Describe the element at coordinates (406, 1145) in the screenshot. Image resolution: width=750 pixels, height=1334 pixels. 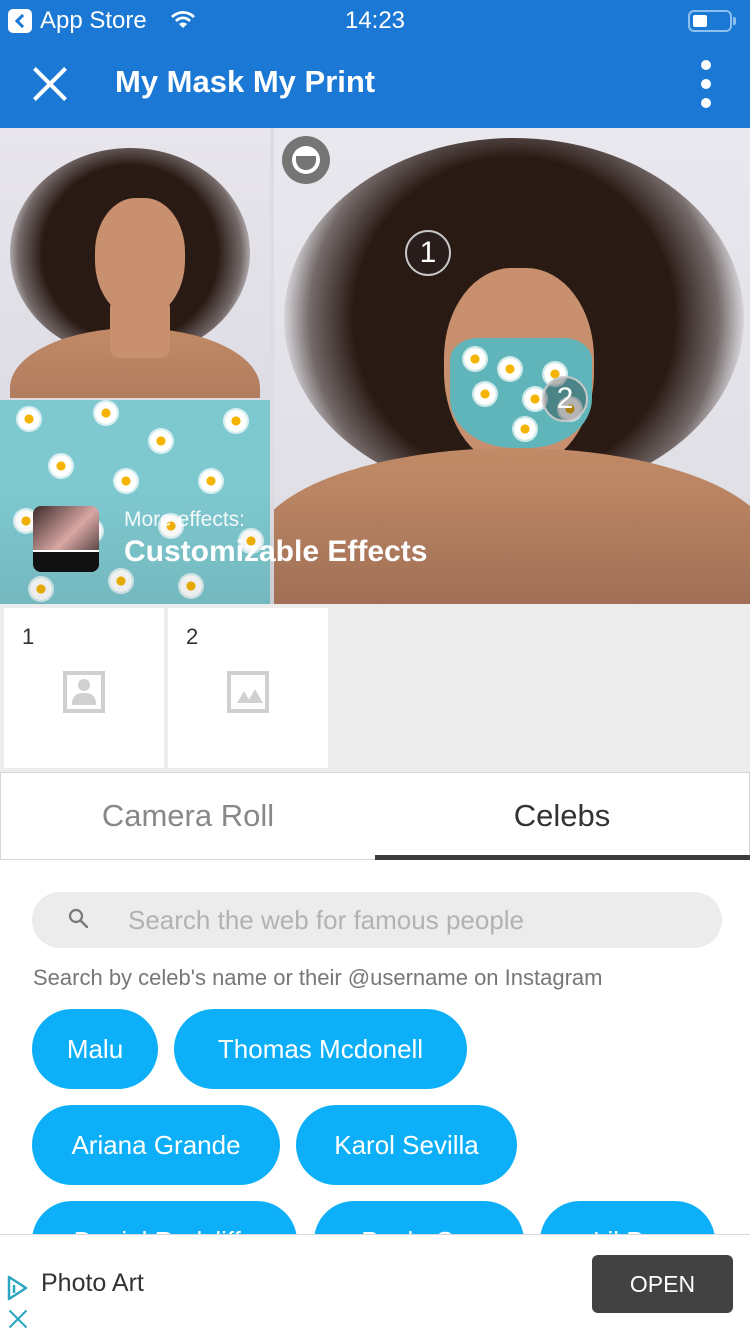
I see `celeb-chip: Karol Sevilla` at that location.